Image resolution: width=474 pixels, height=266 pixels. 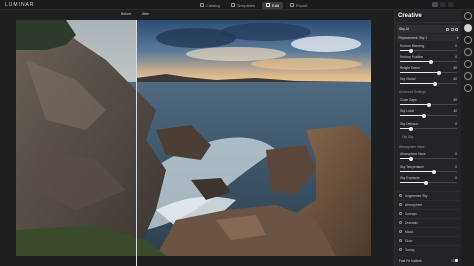 What do you see at coordinates (468, 40) in the screenshot?
I see `layers-icon` at bounding box center [468, 40].